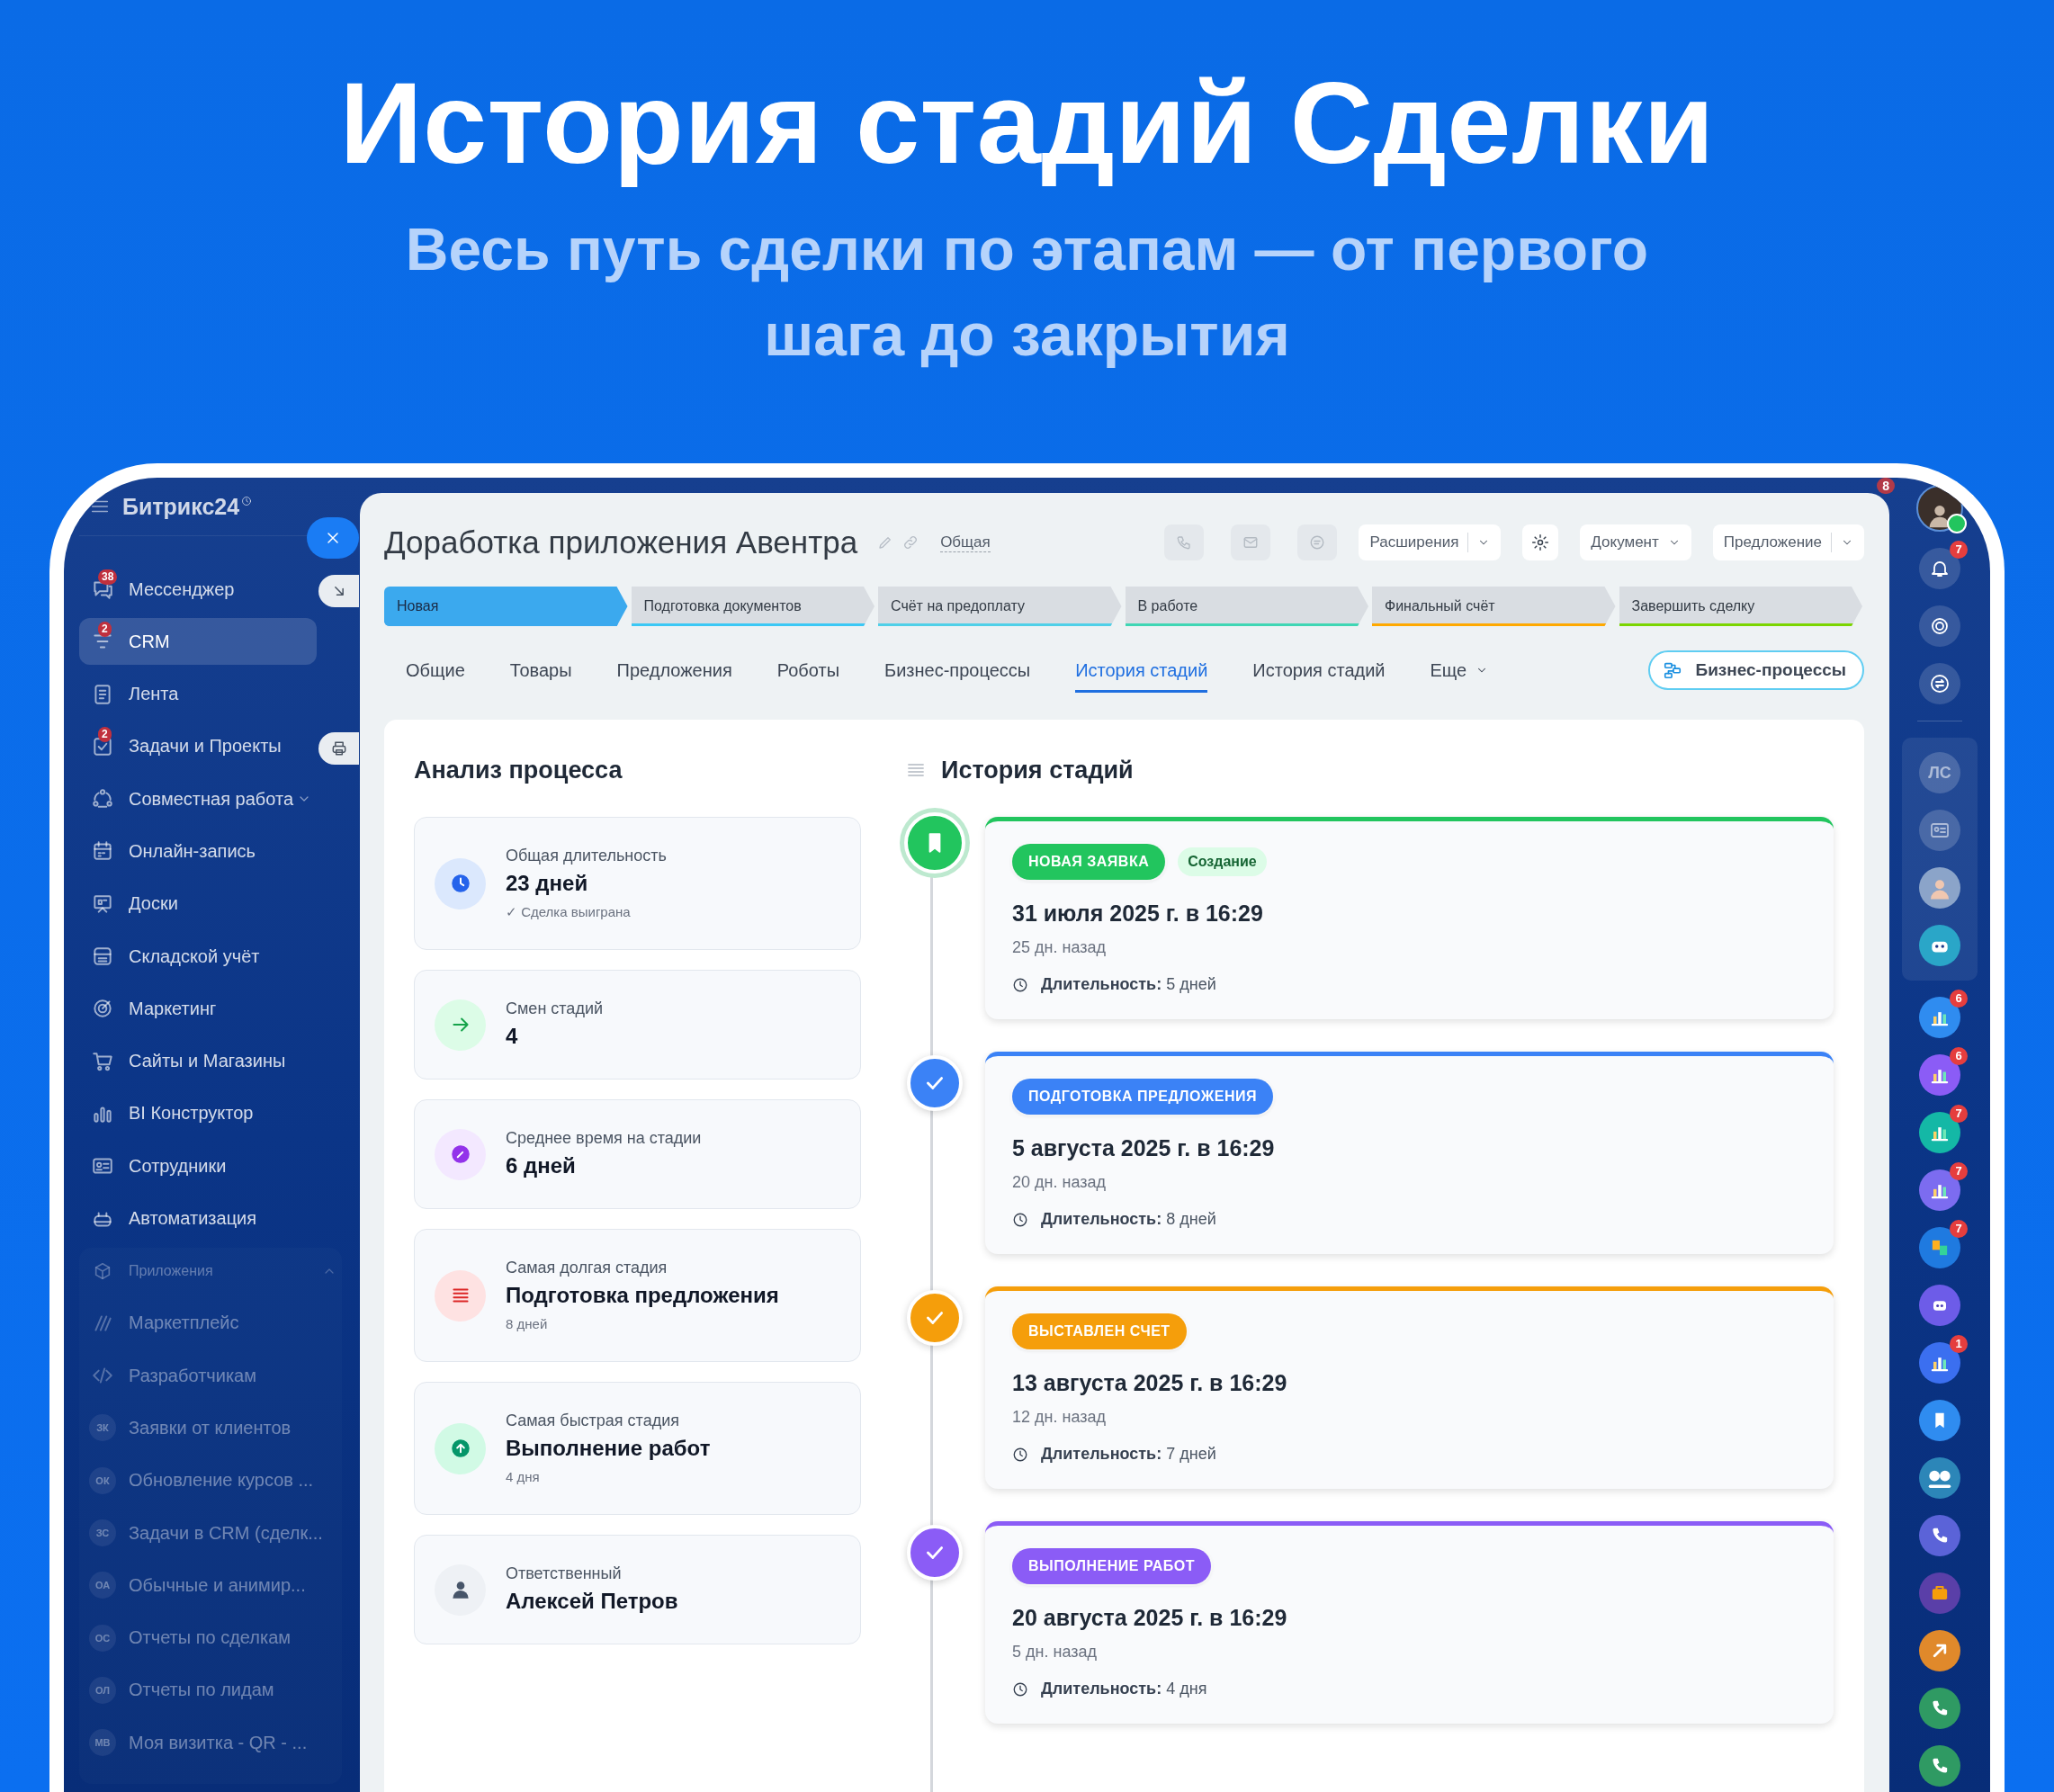 The height and width of the screenshot is (1792, 2054). What do you see at coordinates (178, 1166) in the screenshot?
I see `menu-label: Сотрудники` at bounding box center [178, 1166].